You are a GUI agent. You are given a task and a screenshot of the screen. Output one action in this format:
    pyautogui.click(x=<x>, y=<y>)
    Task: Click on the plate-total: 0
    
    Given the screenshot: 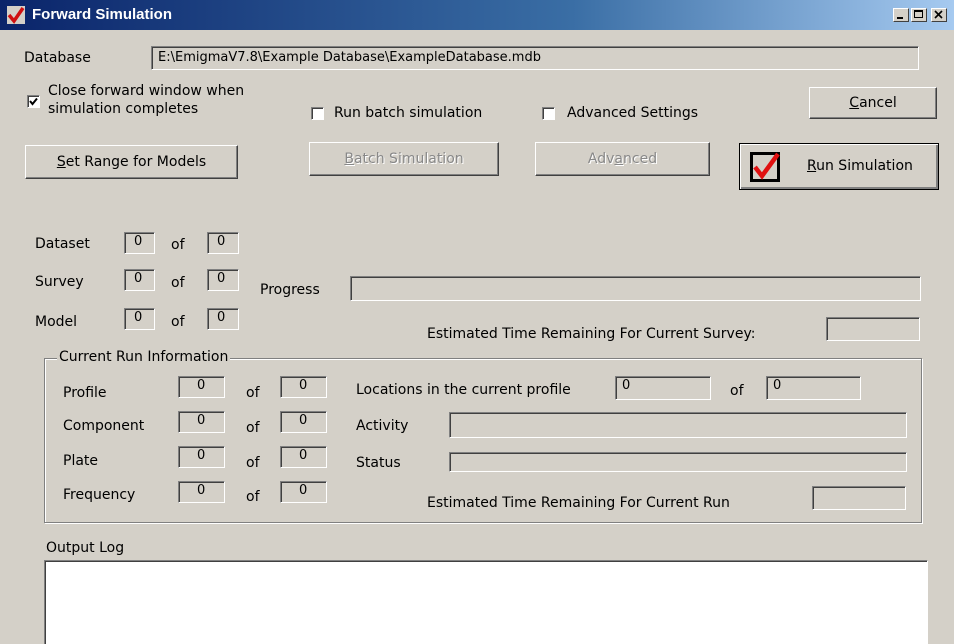 What is the action you would take?
    pyautogui.click(x=303, y=455)
    